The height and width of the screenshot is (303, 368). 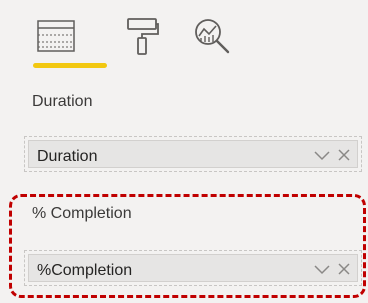 What do you see at coordinates (70, 65) in the screenshot?
I see `active-tab-indicator` at bounding box center [70, 65].